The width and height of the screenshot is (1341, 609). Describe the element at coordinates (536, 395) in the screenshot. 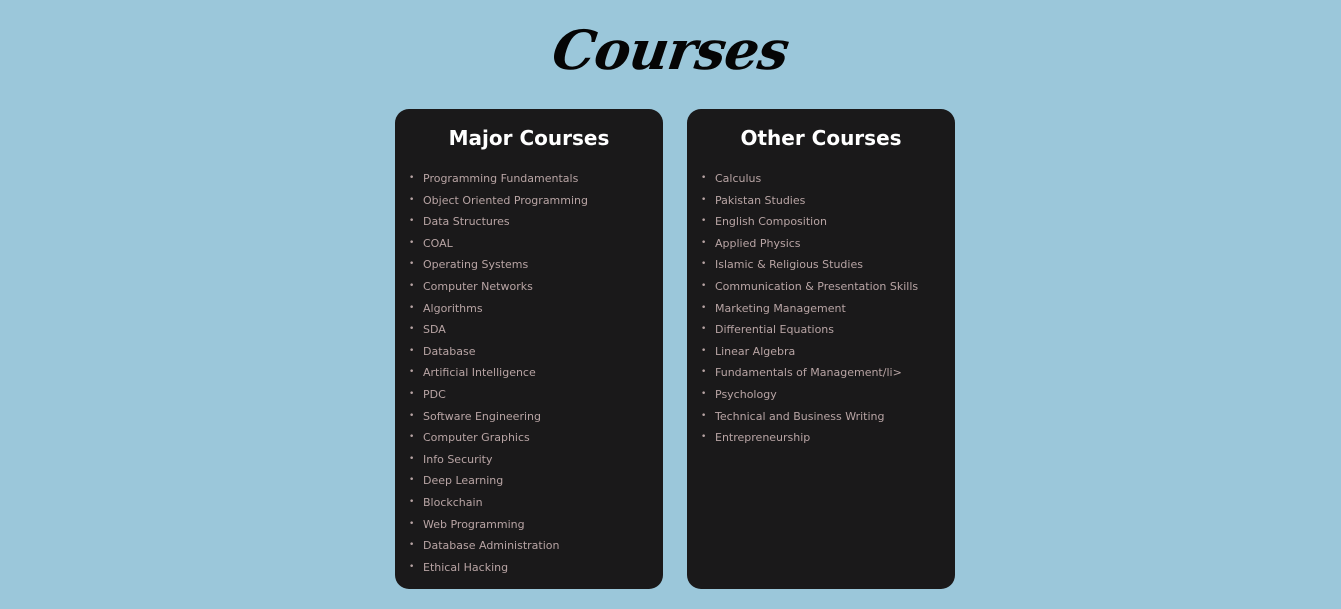

I see `course-item: • PDC` at that location.